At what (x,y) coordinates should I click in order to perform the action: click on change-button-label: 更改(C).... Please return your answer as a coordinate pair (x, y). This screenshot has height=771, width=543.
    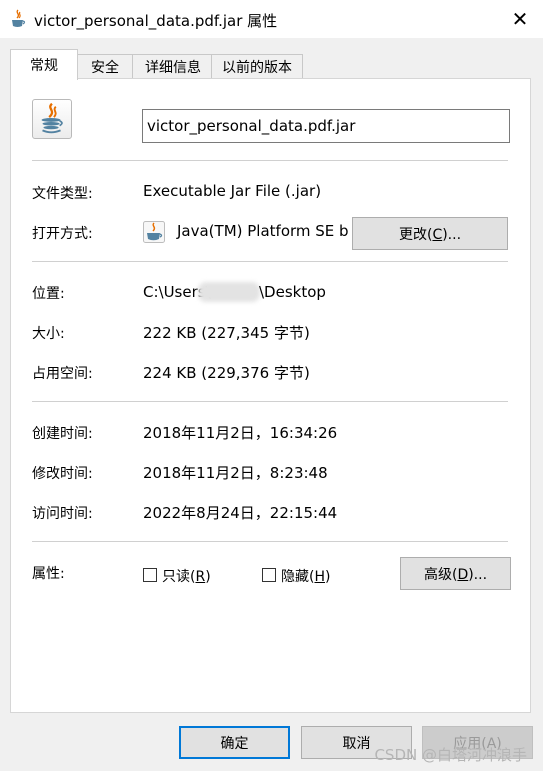
    Looking at the image, I should click on (430, 234).